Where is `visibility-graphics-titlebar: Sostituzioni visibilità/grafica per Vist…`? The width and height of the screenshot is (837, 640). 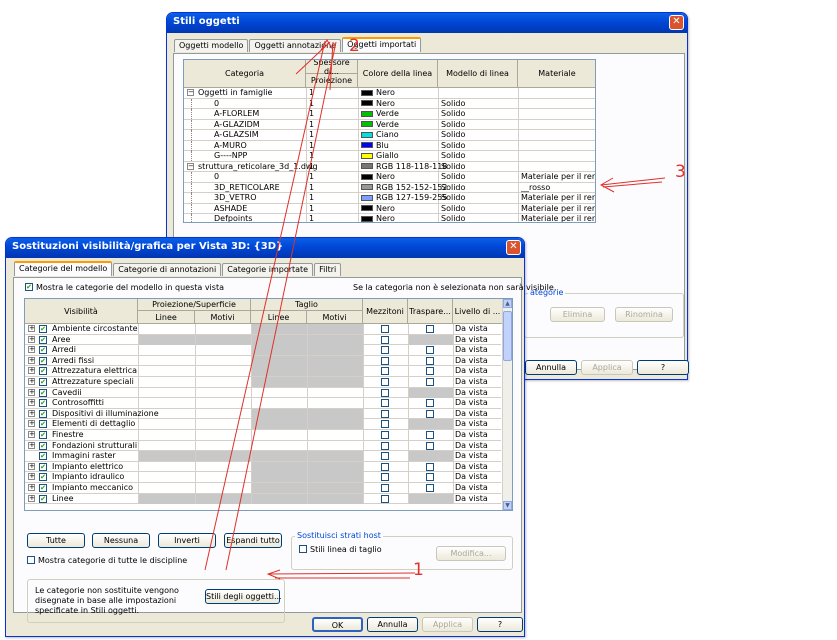
visibility-graphics-titlebar: Sostituzioni visibilità/grafica per Vist… is located at coordinates (265, 248).